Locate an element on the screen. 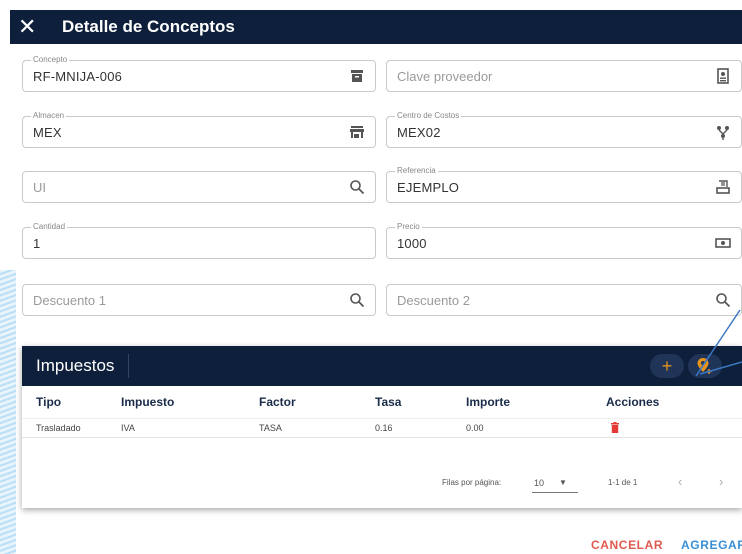 The image size is (742, 554). descuento1-placeholder: Descuento 1 is located at coordinates (69, 300).